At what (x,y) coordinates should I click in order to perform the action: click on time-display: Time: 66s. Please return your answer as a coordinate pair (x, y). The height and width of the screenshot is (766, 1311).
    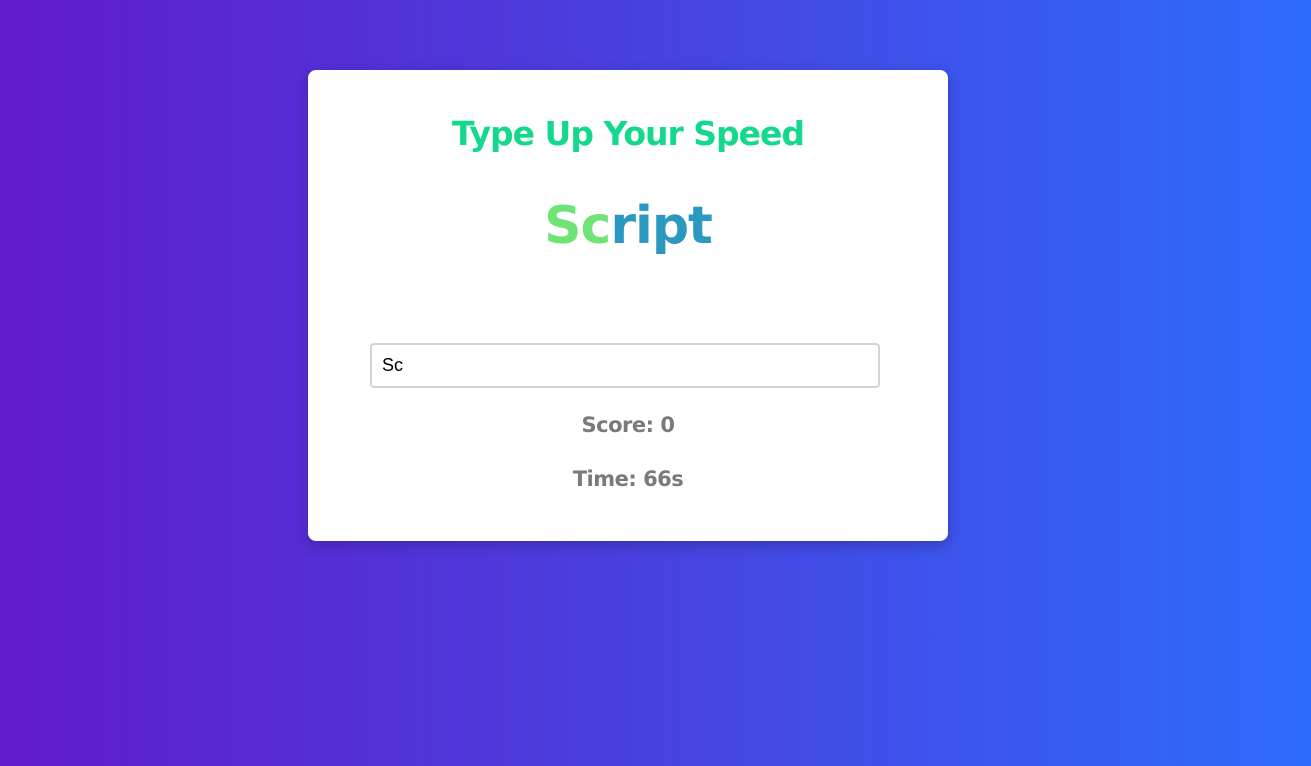
    Looking at the image, I should click on (628, 479).